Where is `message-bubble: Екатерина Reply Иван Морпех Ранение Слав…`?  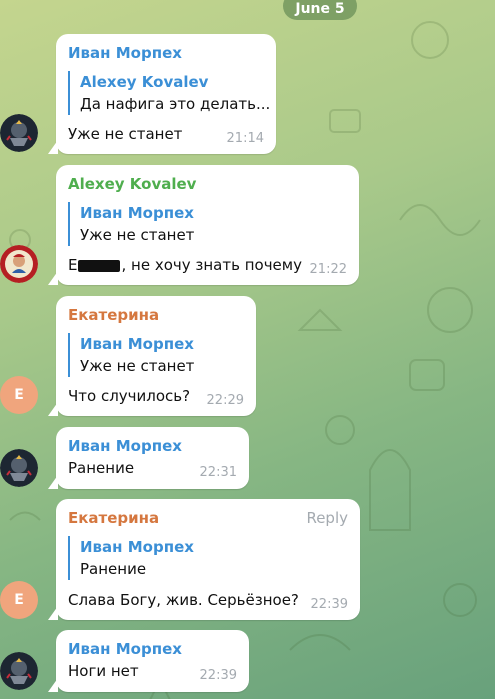 message-bubble: Екатерина Reply Иван Морпех Ранение Слав… is located at coordinates (204, 559).